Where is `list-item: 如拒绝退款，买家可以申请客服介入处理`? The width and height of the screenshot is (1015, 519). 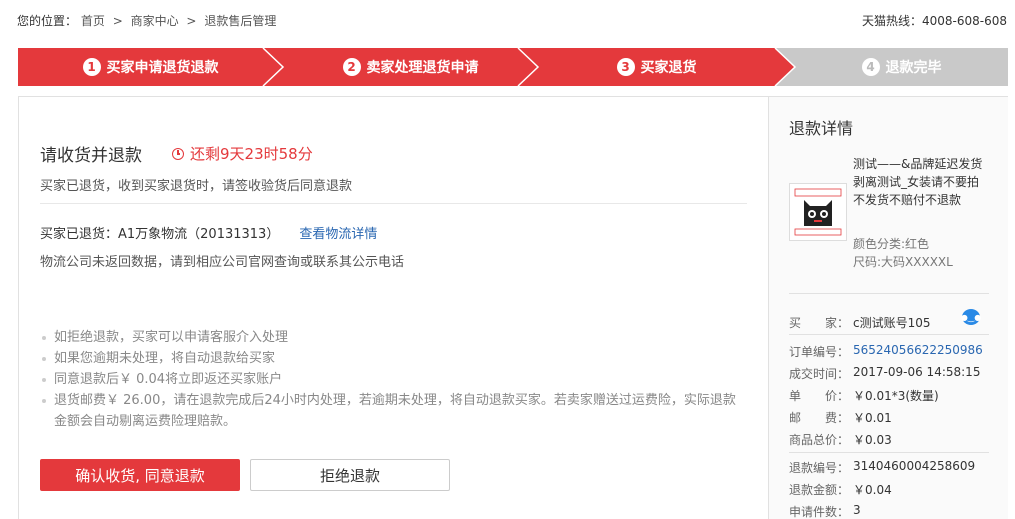
list-item: 如拒绝退款，买家可以申请客服介入处理 is located at coordinates (392, 337).